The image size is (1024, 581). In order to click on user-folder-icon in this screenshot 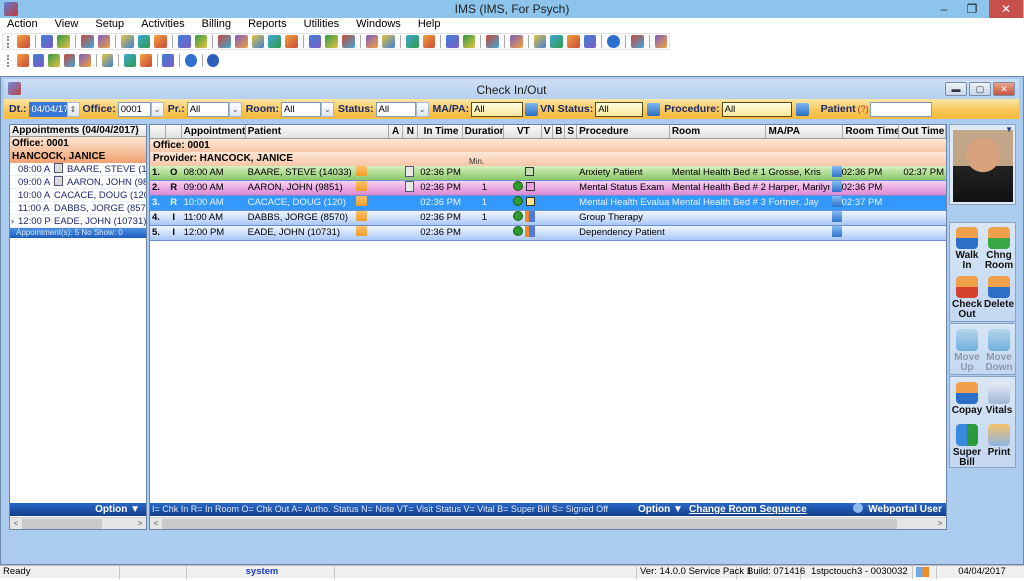, I will do `click(493, 41)`.